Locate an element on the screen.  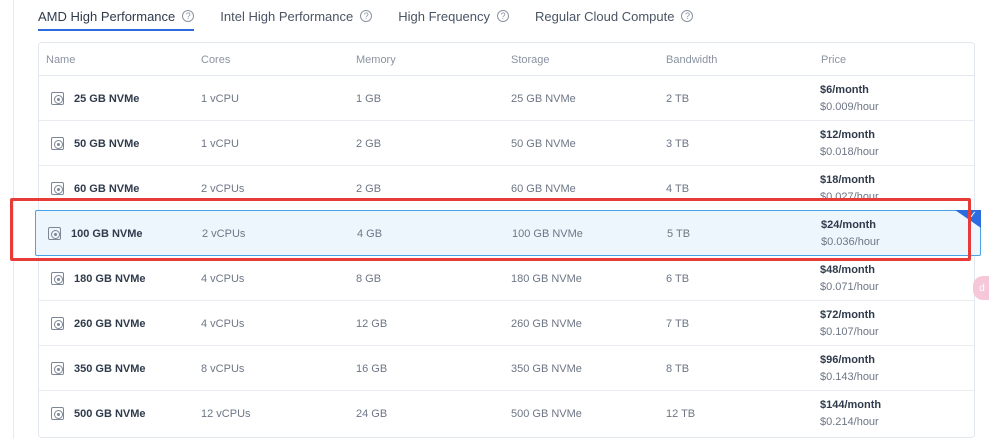
price-monthly: $24/month is located at coordinates (849, 225).